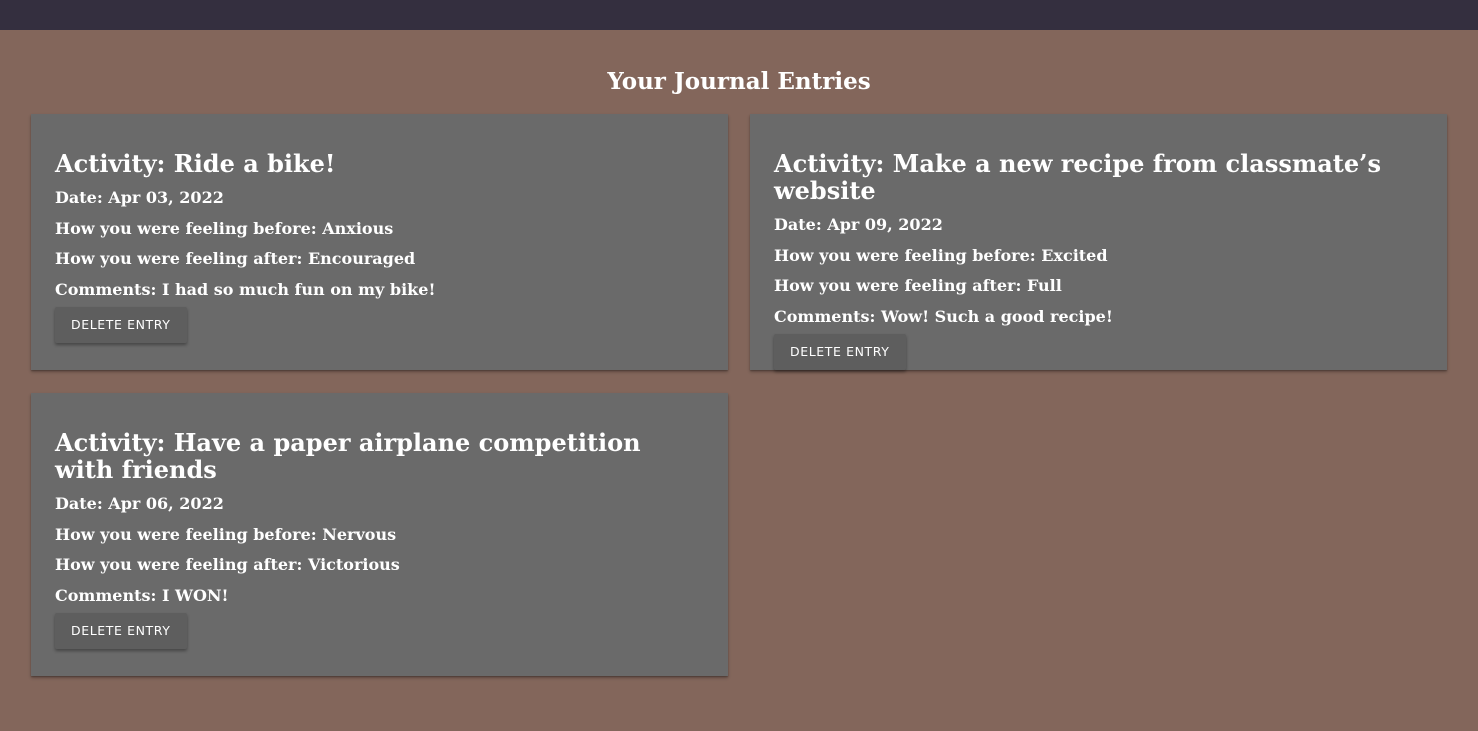  What do you see at coordinates (739, 15) in the screenshot?
I see `top-navbar` at bounding box center [739, 15].